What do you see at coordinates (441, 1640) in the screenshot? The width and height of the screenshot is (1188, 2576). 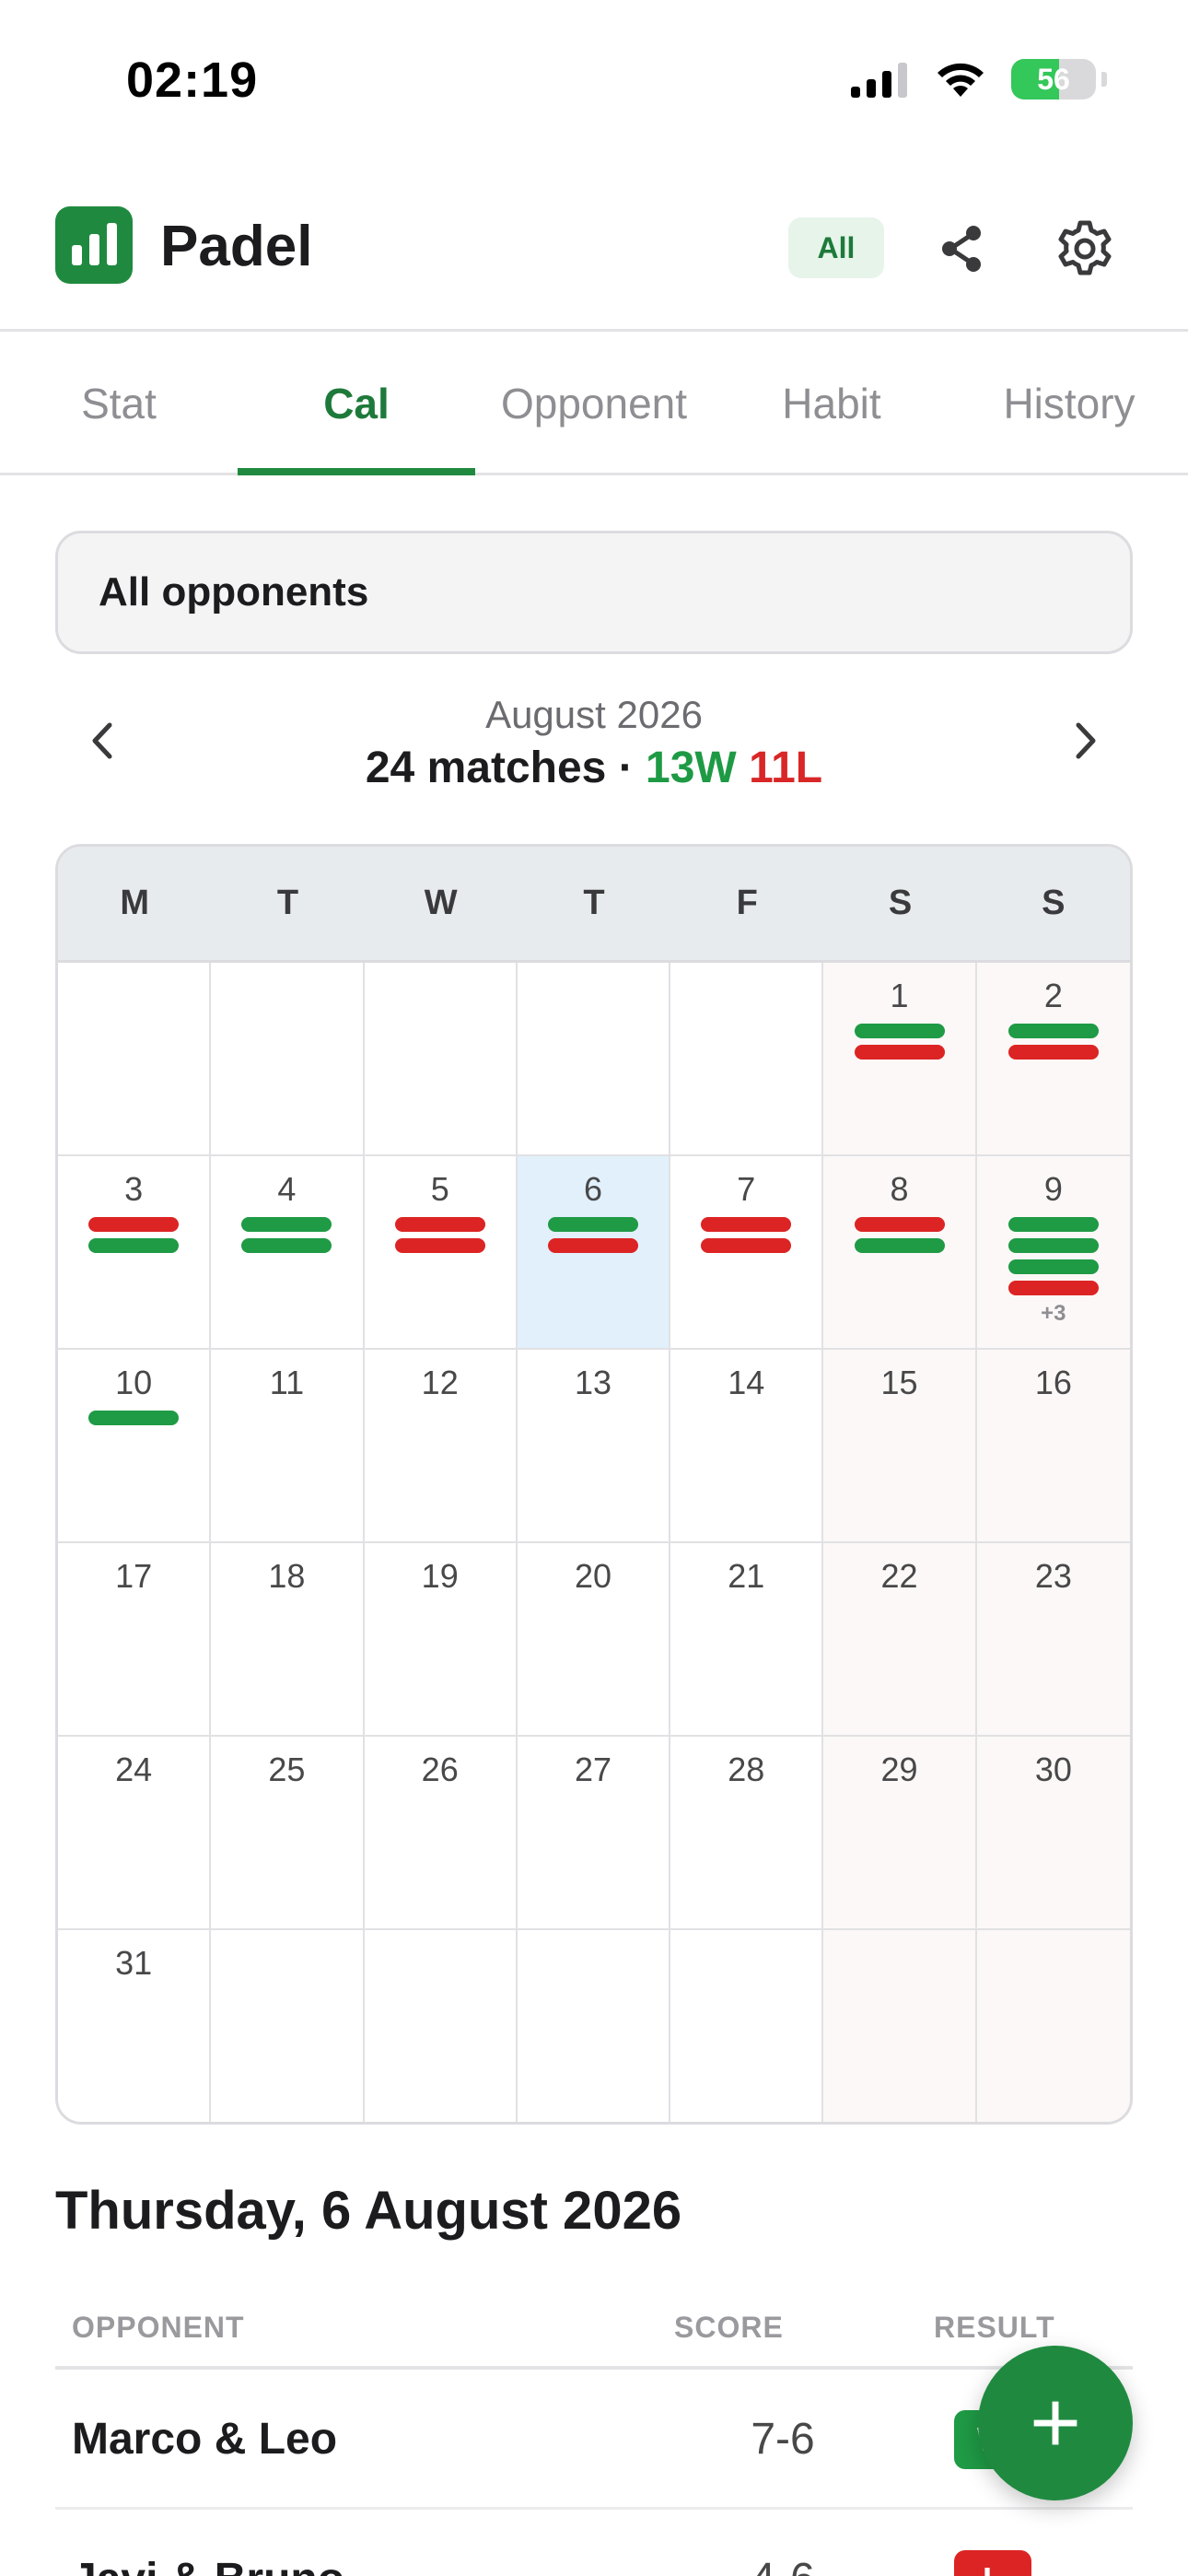 I see `calendar-day-19: 19` at bounding box center [441, 1640].